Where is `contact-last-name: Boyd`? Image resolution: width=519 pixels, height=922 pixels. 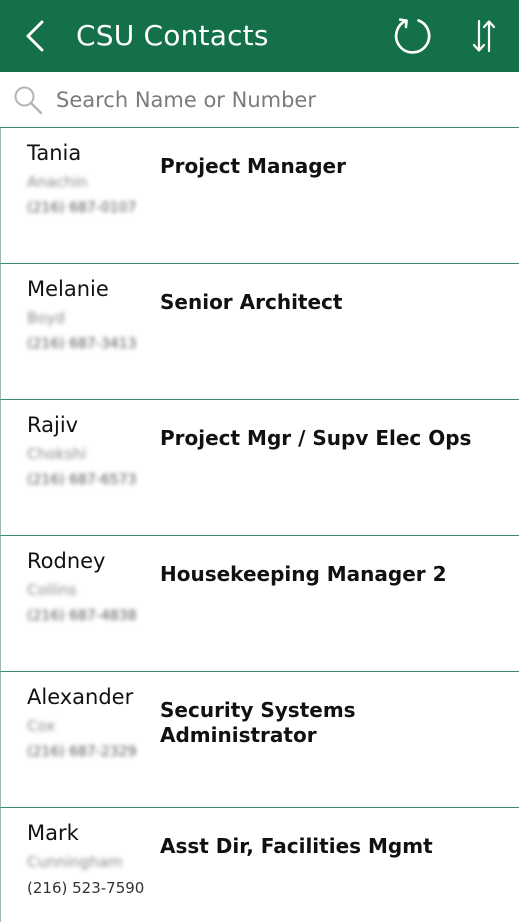 contact-last-name: Boyd is located at coordinates (46, 318).